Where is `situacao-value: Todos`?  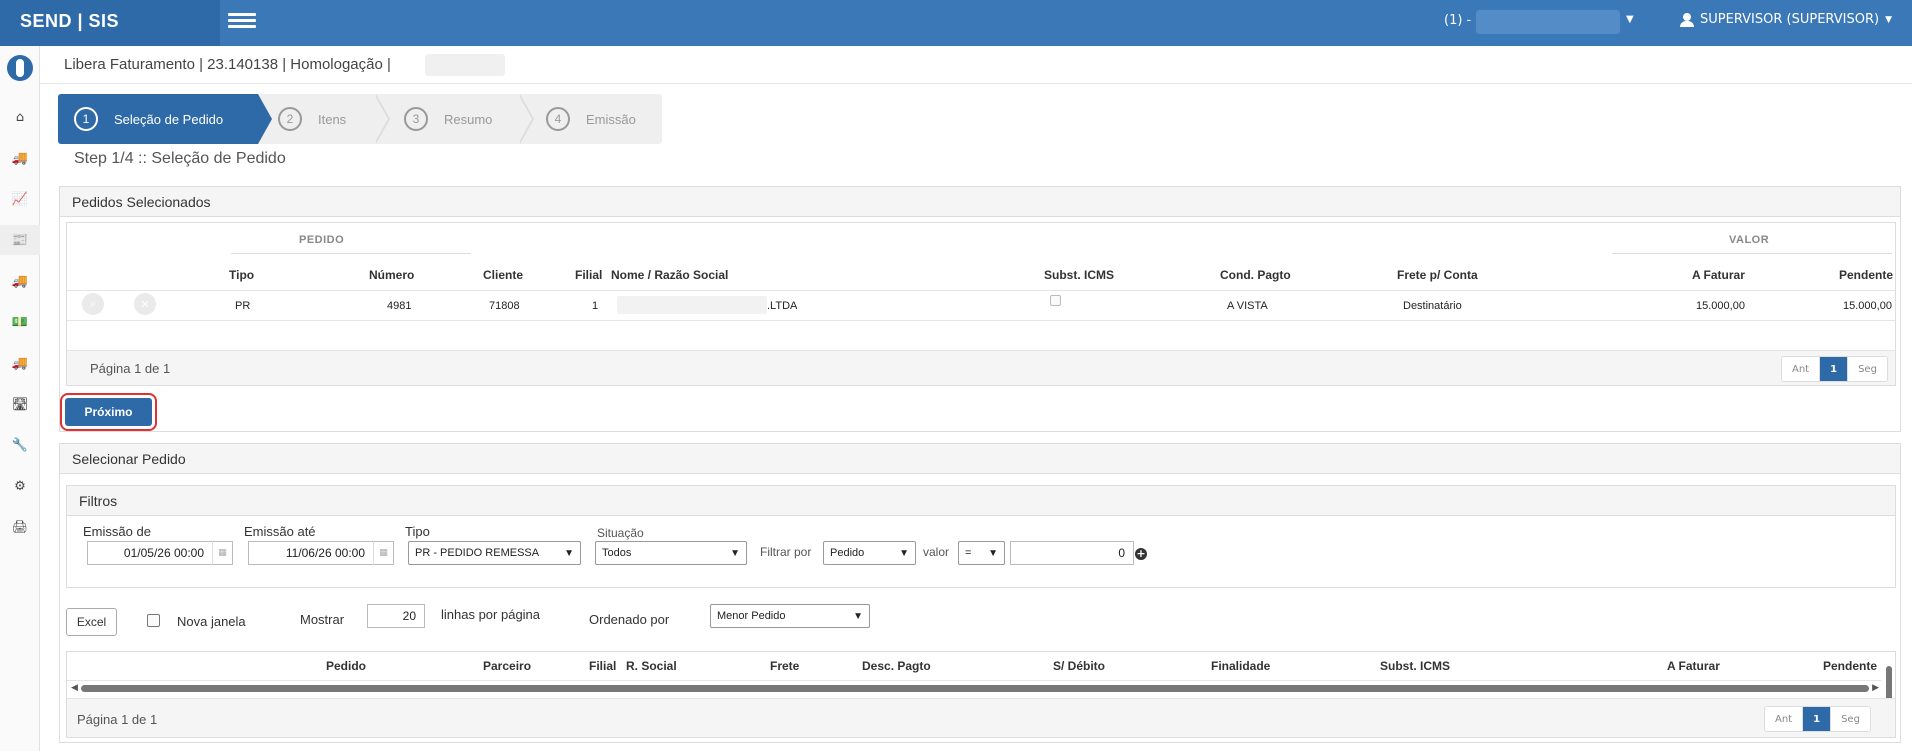
situacao-value: Todos is located at coordinates (617, 553).